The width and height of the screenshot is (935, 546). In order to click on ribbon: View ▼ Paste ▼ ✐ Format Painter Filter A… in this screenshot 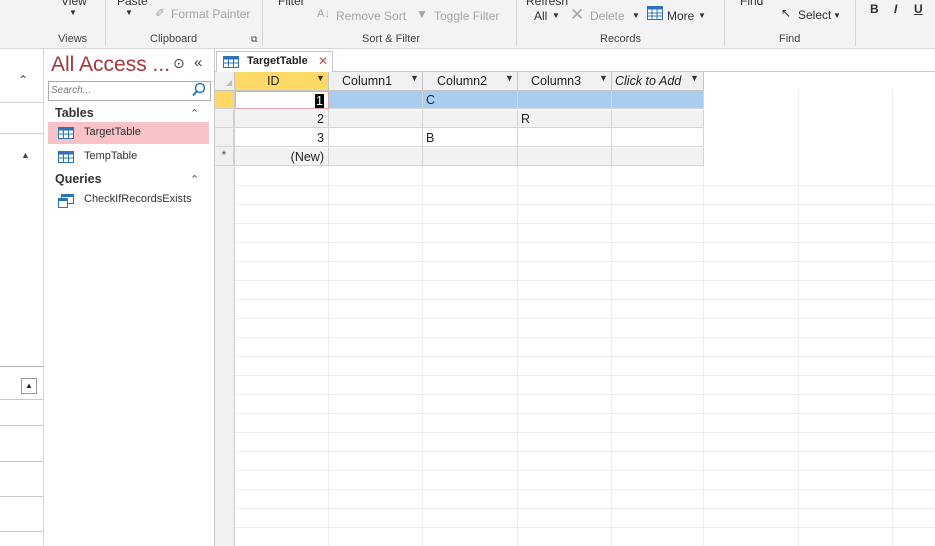, I will do `click(467, 24)`.